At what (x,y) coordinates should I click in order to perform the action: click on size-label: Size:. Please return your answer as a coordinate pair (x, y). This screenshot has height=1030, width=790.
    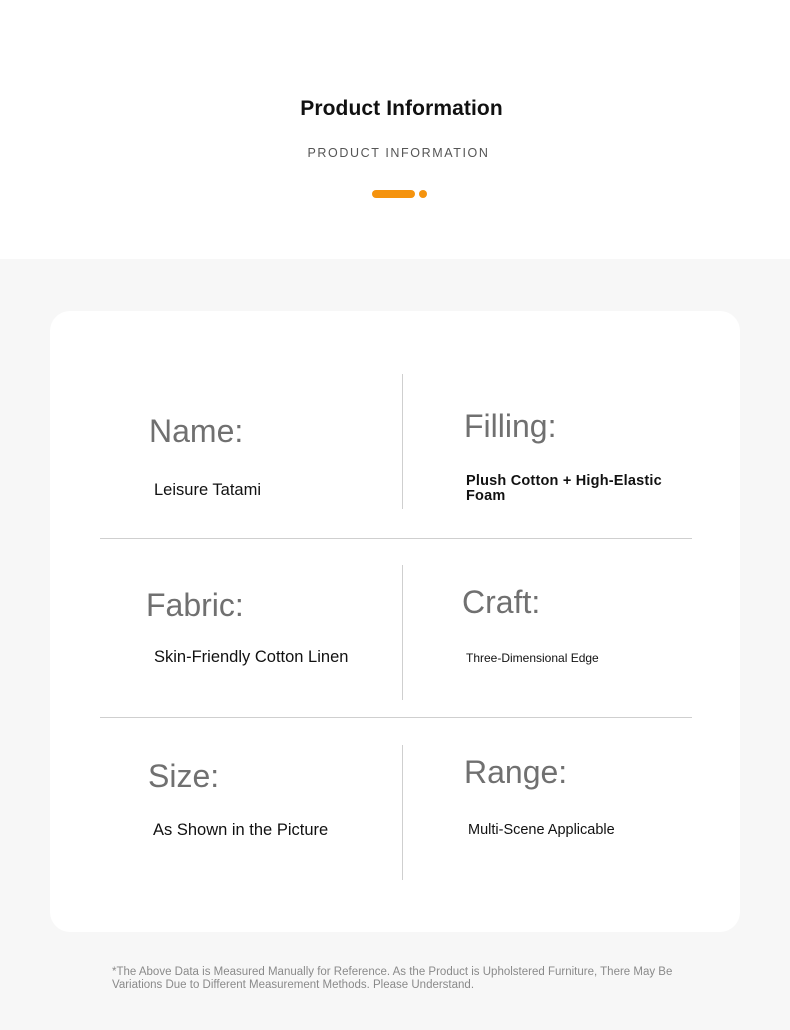
    Looking at the image, I should click on (184, 776).